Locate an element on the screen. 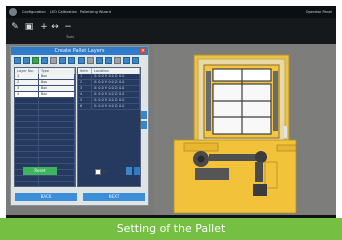  tab-calibration: LEO Calibration is located at coordinates (63, 12).